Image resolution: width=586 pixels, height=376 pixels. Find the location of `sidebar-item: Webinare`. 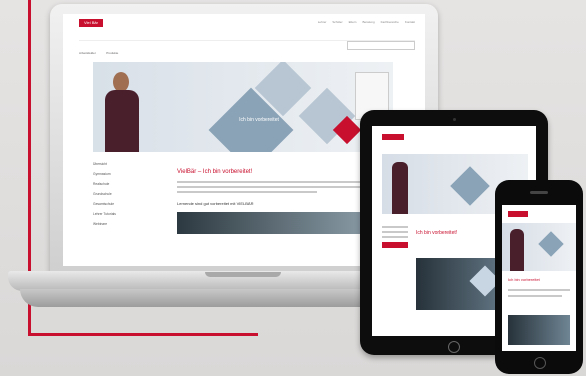

sidebar-item: Webinare is located at coordinates (123, 224).